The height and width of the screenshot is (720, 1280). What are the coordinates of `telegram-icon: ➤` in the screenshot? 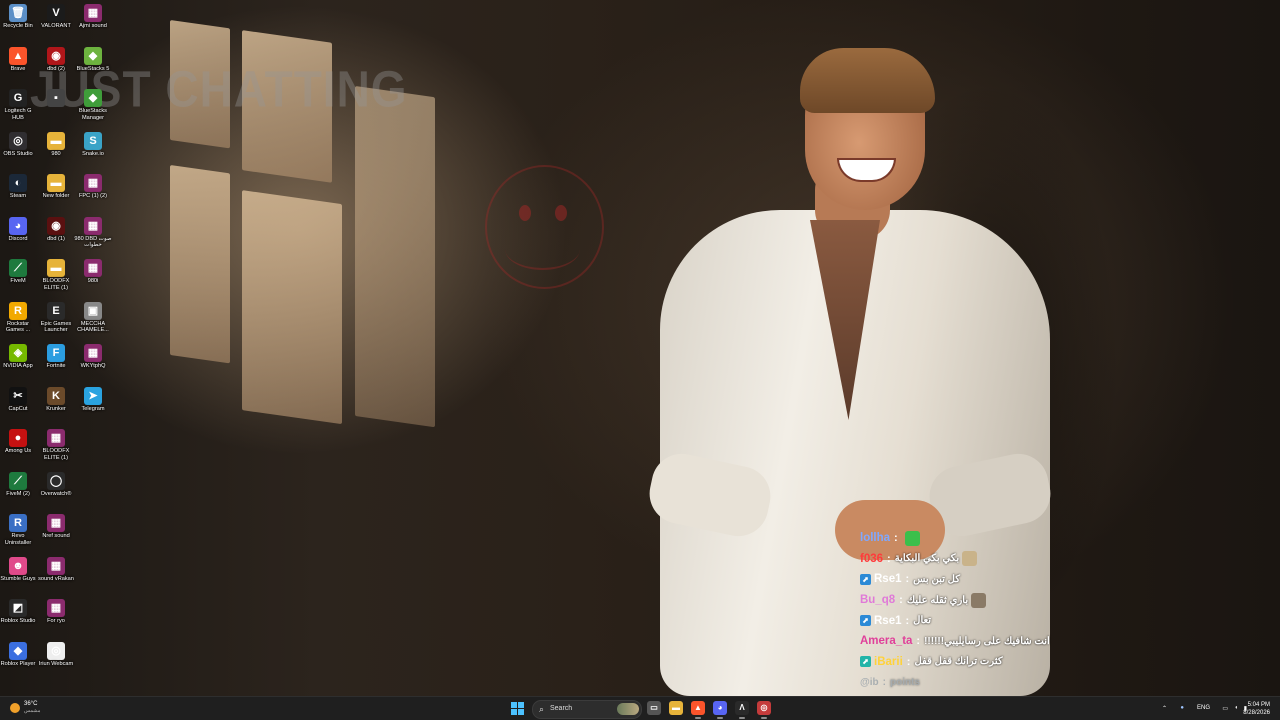 It's located at (93, 395).